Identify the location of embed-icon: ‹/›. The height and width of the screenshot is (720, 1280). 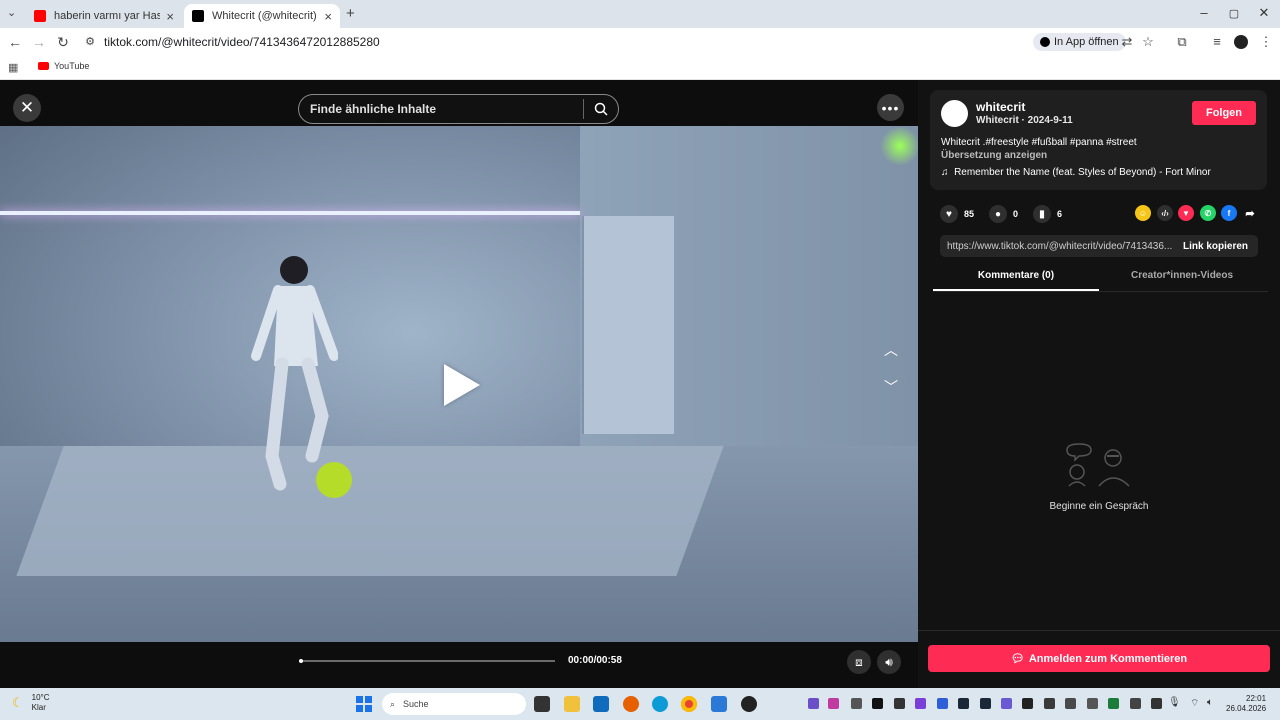
(1165, 213).